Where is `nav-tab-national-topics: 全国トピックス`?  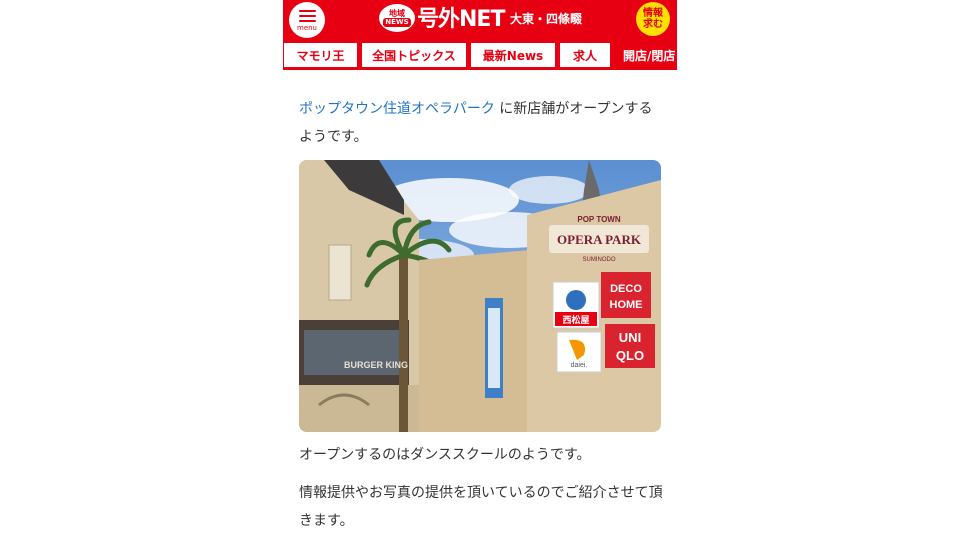 nav-tab-national-topics: 全国トピックス is located at coordinates (414, 55).